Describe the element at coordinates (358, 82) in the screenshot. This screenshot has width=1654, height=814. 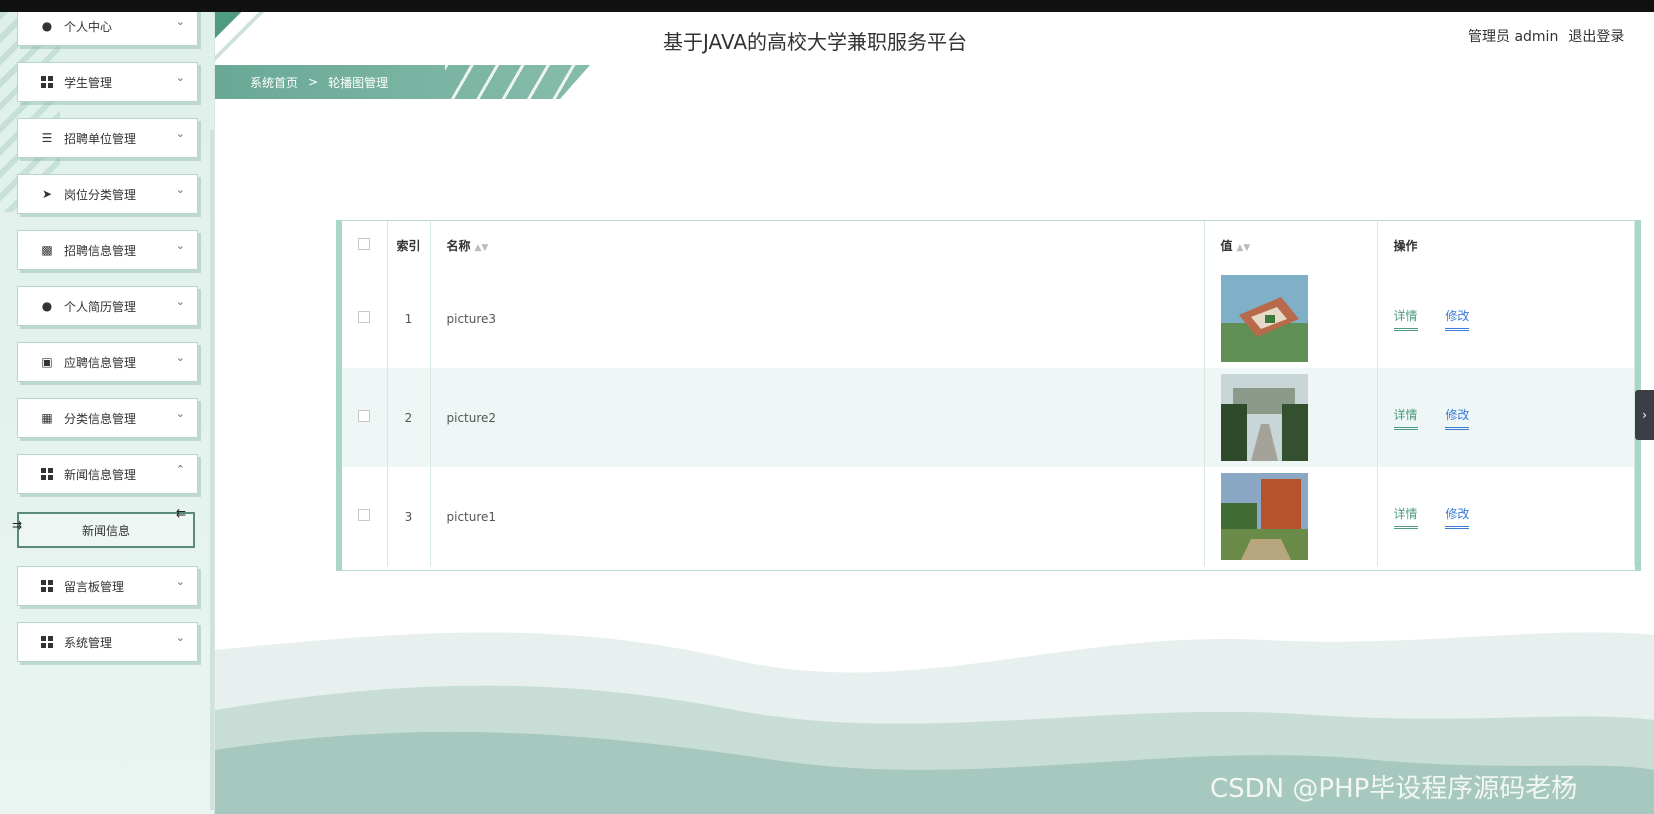
I see `breadcrumb-current: 轮播图管理` at that location.